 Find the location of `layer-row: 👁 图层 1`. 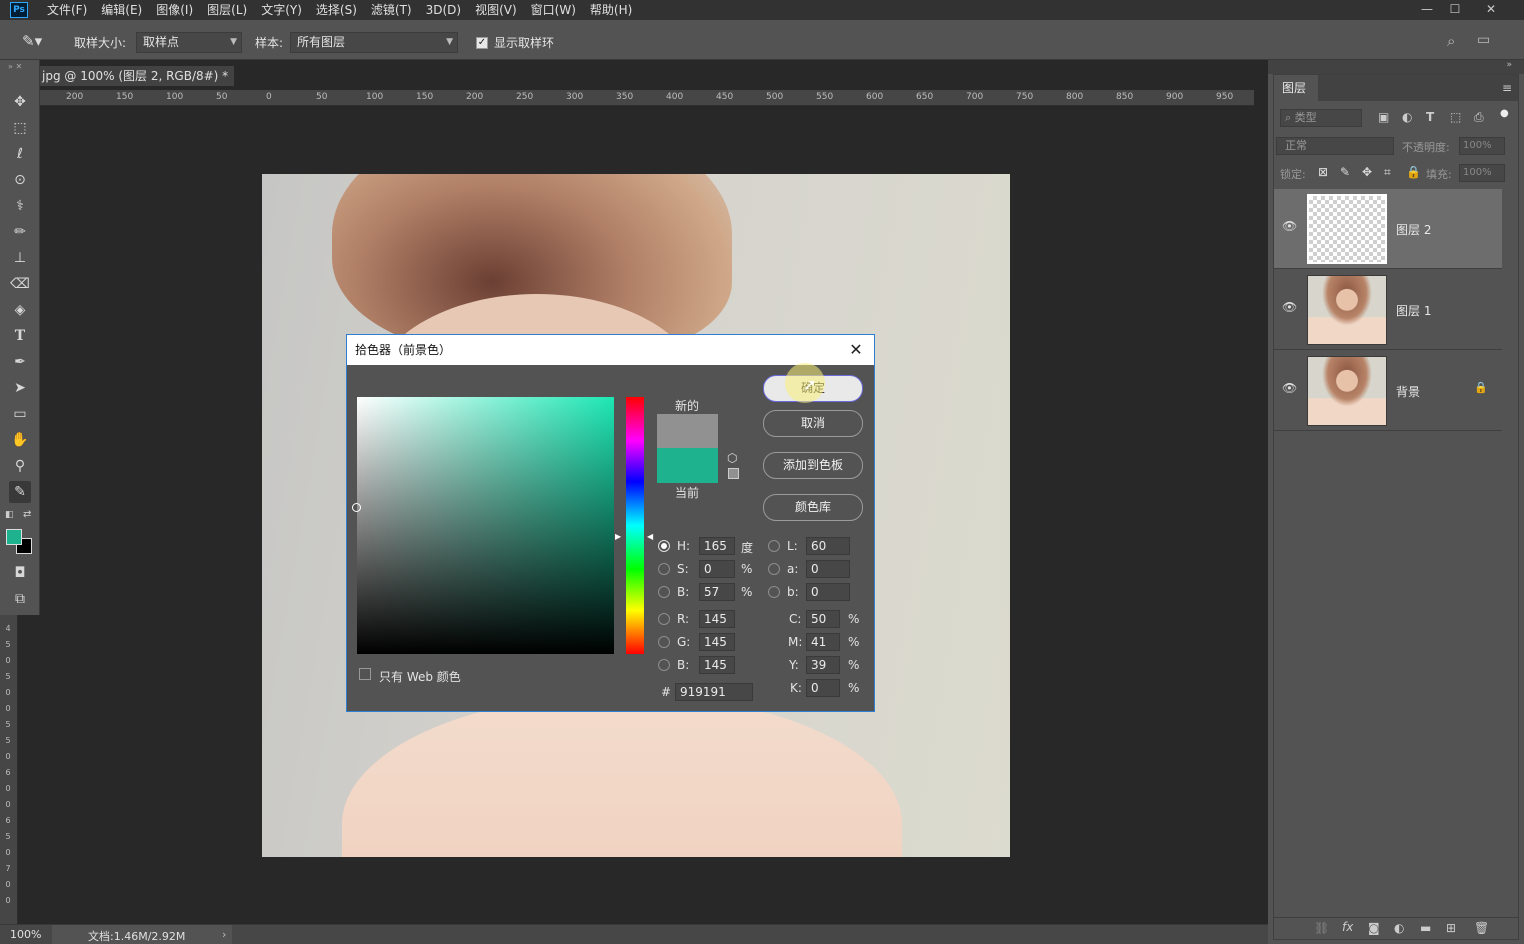

layer-row: 👁 图层 1 is located at coordinates (1388, 310).